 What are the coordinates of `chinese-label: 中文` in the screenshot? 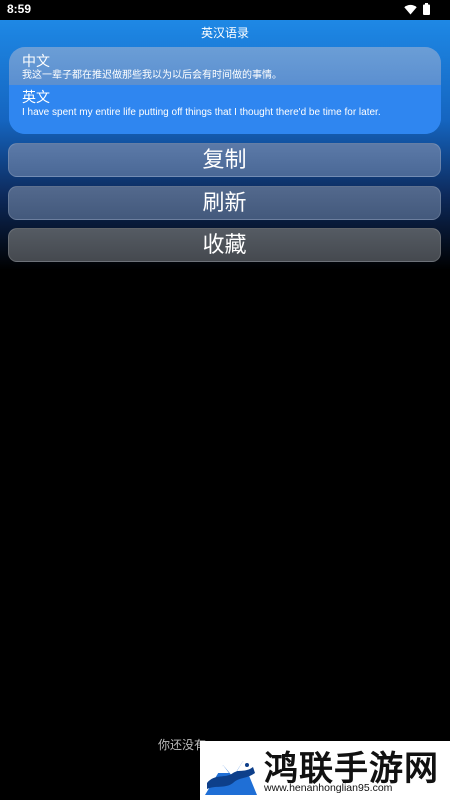 It's located at (36, 62).